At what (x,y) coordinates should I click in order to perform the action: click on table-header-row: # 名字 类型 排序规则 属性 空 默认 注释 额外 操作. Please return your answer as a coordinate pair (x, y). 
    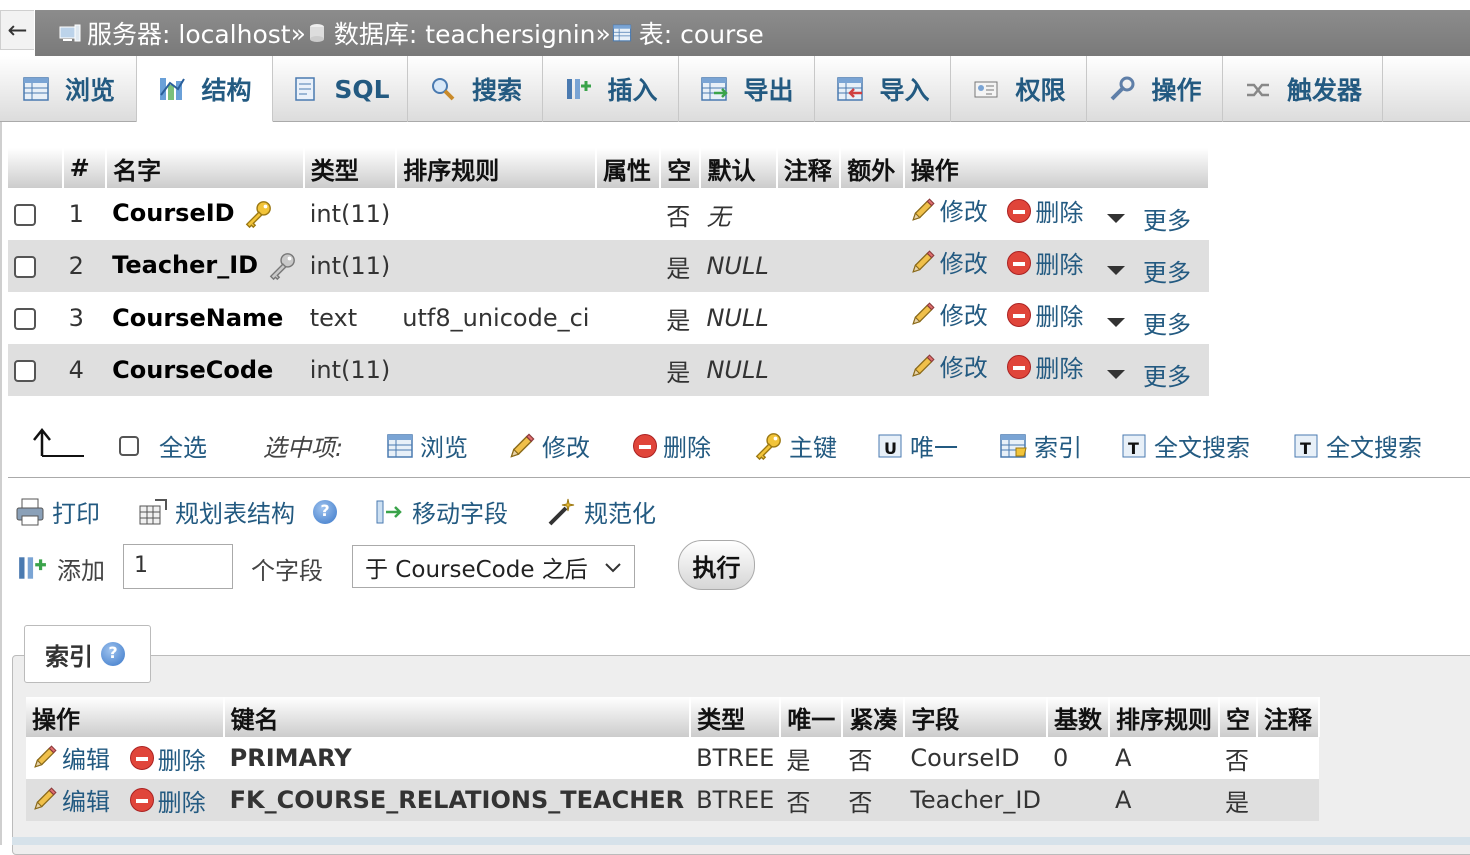
    Looking at the image, I should click on (609, 168).